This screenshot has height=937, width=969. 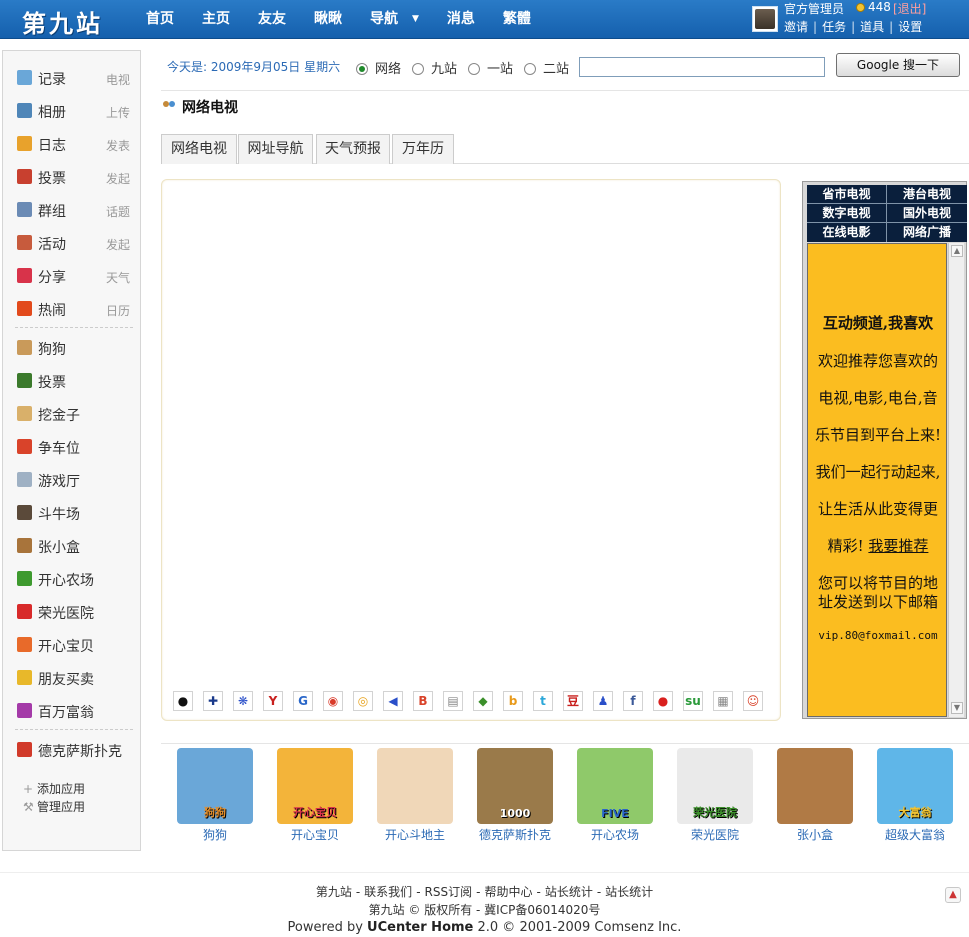 I want to click on featured-app: 1000 德克萨斯扑克, so click(x=515, y=795).